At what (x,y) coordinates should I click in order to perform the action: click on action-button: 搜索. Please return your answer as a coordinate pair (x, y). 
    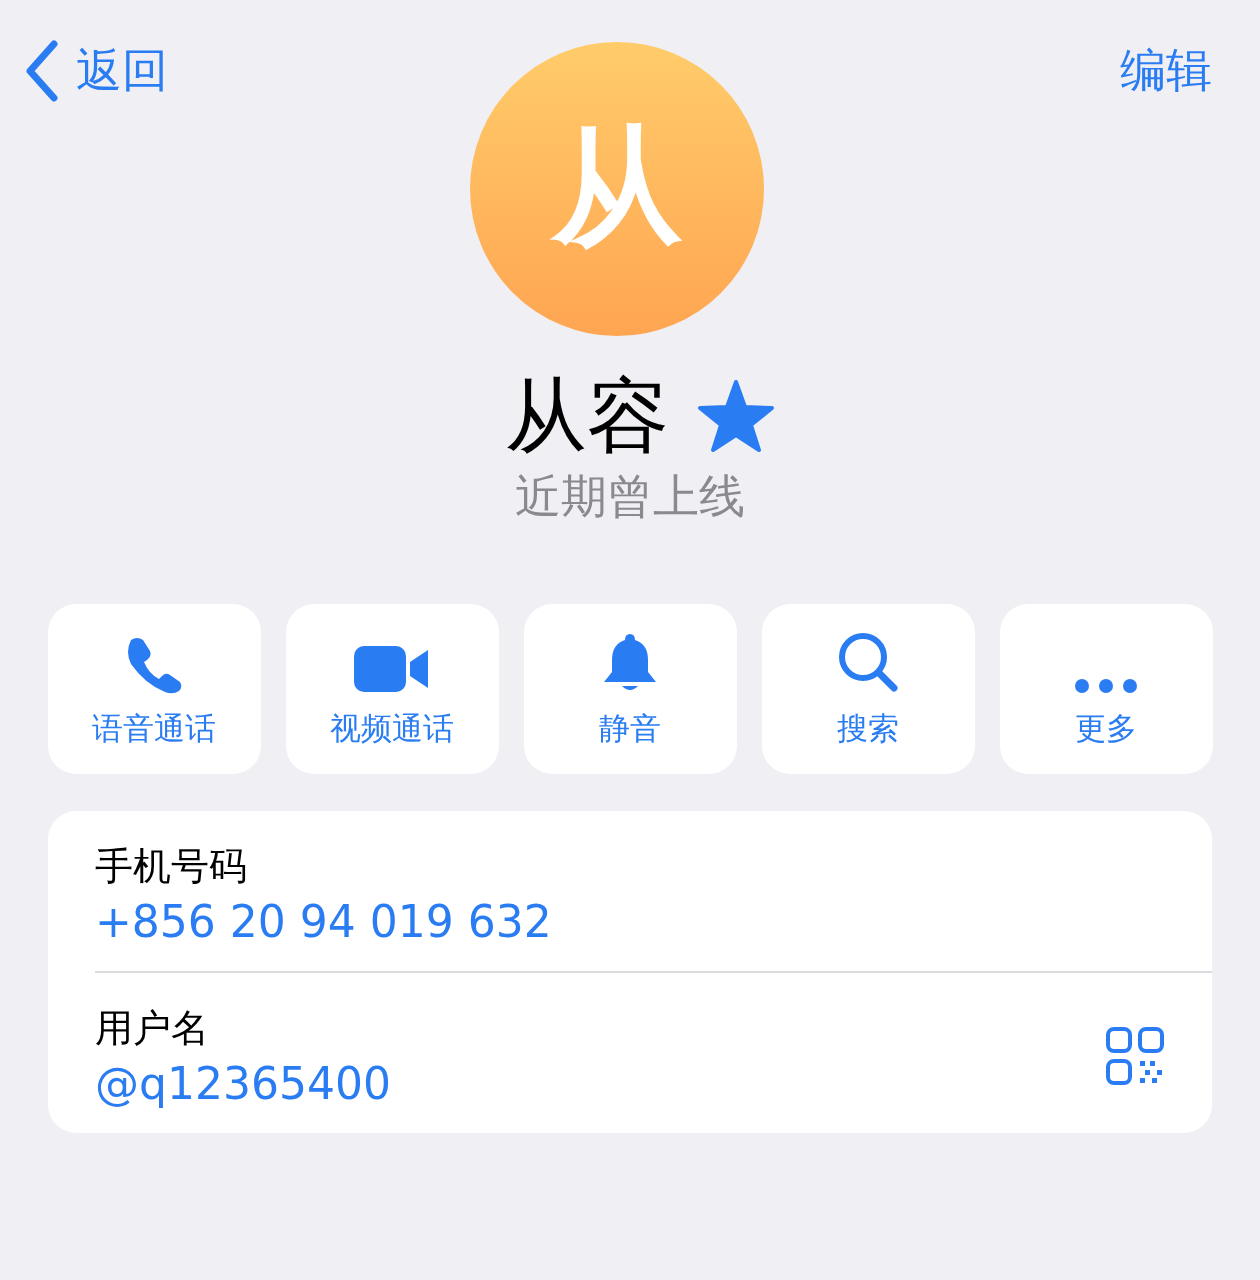
    Looking at the image, I should click on (868, 689).